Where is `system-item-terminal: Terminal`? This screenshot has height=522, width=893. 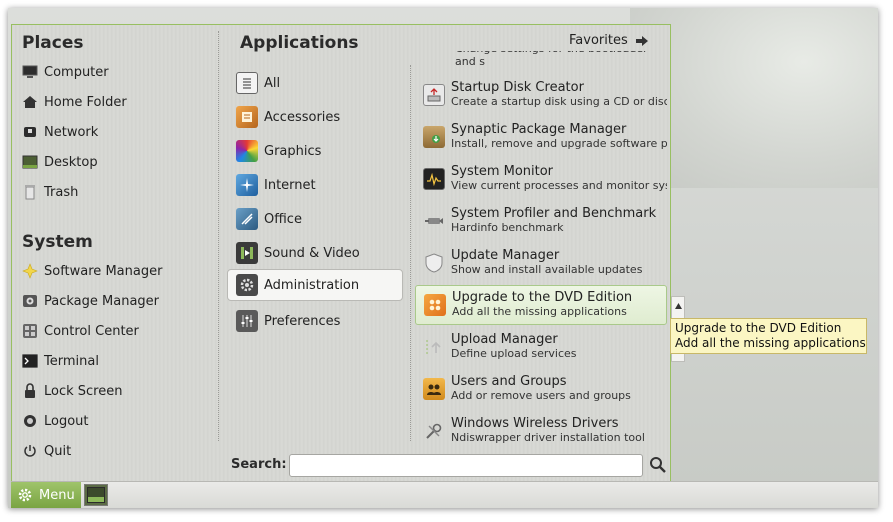
system-item-terminal: Terminal is located at coordinates (117, 361).